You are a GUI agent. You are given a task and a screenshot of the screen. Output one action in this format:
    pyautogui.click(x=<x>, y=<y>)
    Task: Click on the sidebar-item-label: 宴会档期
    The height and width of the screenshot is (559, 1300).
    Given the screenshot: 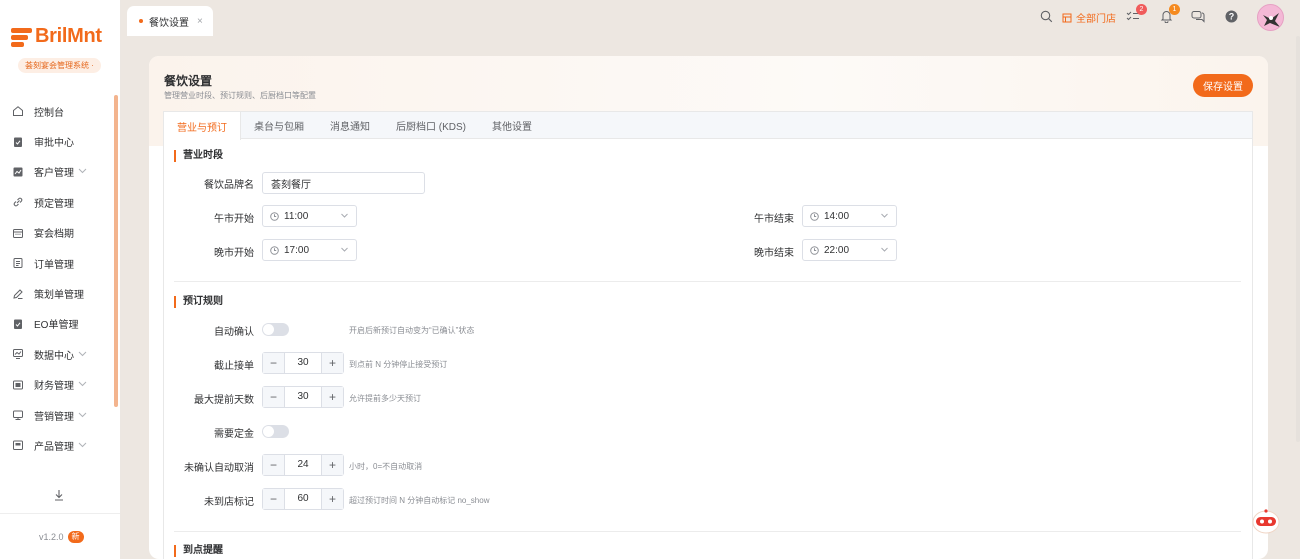 What is the action you would take?
    pyautogui.click(x=54, y=235)
    